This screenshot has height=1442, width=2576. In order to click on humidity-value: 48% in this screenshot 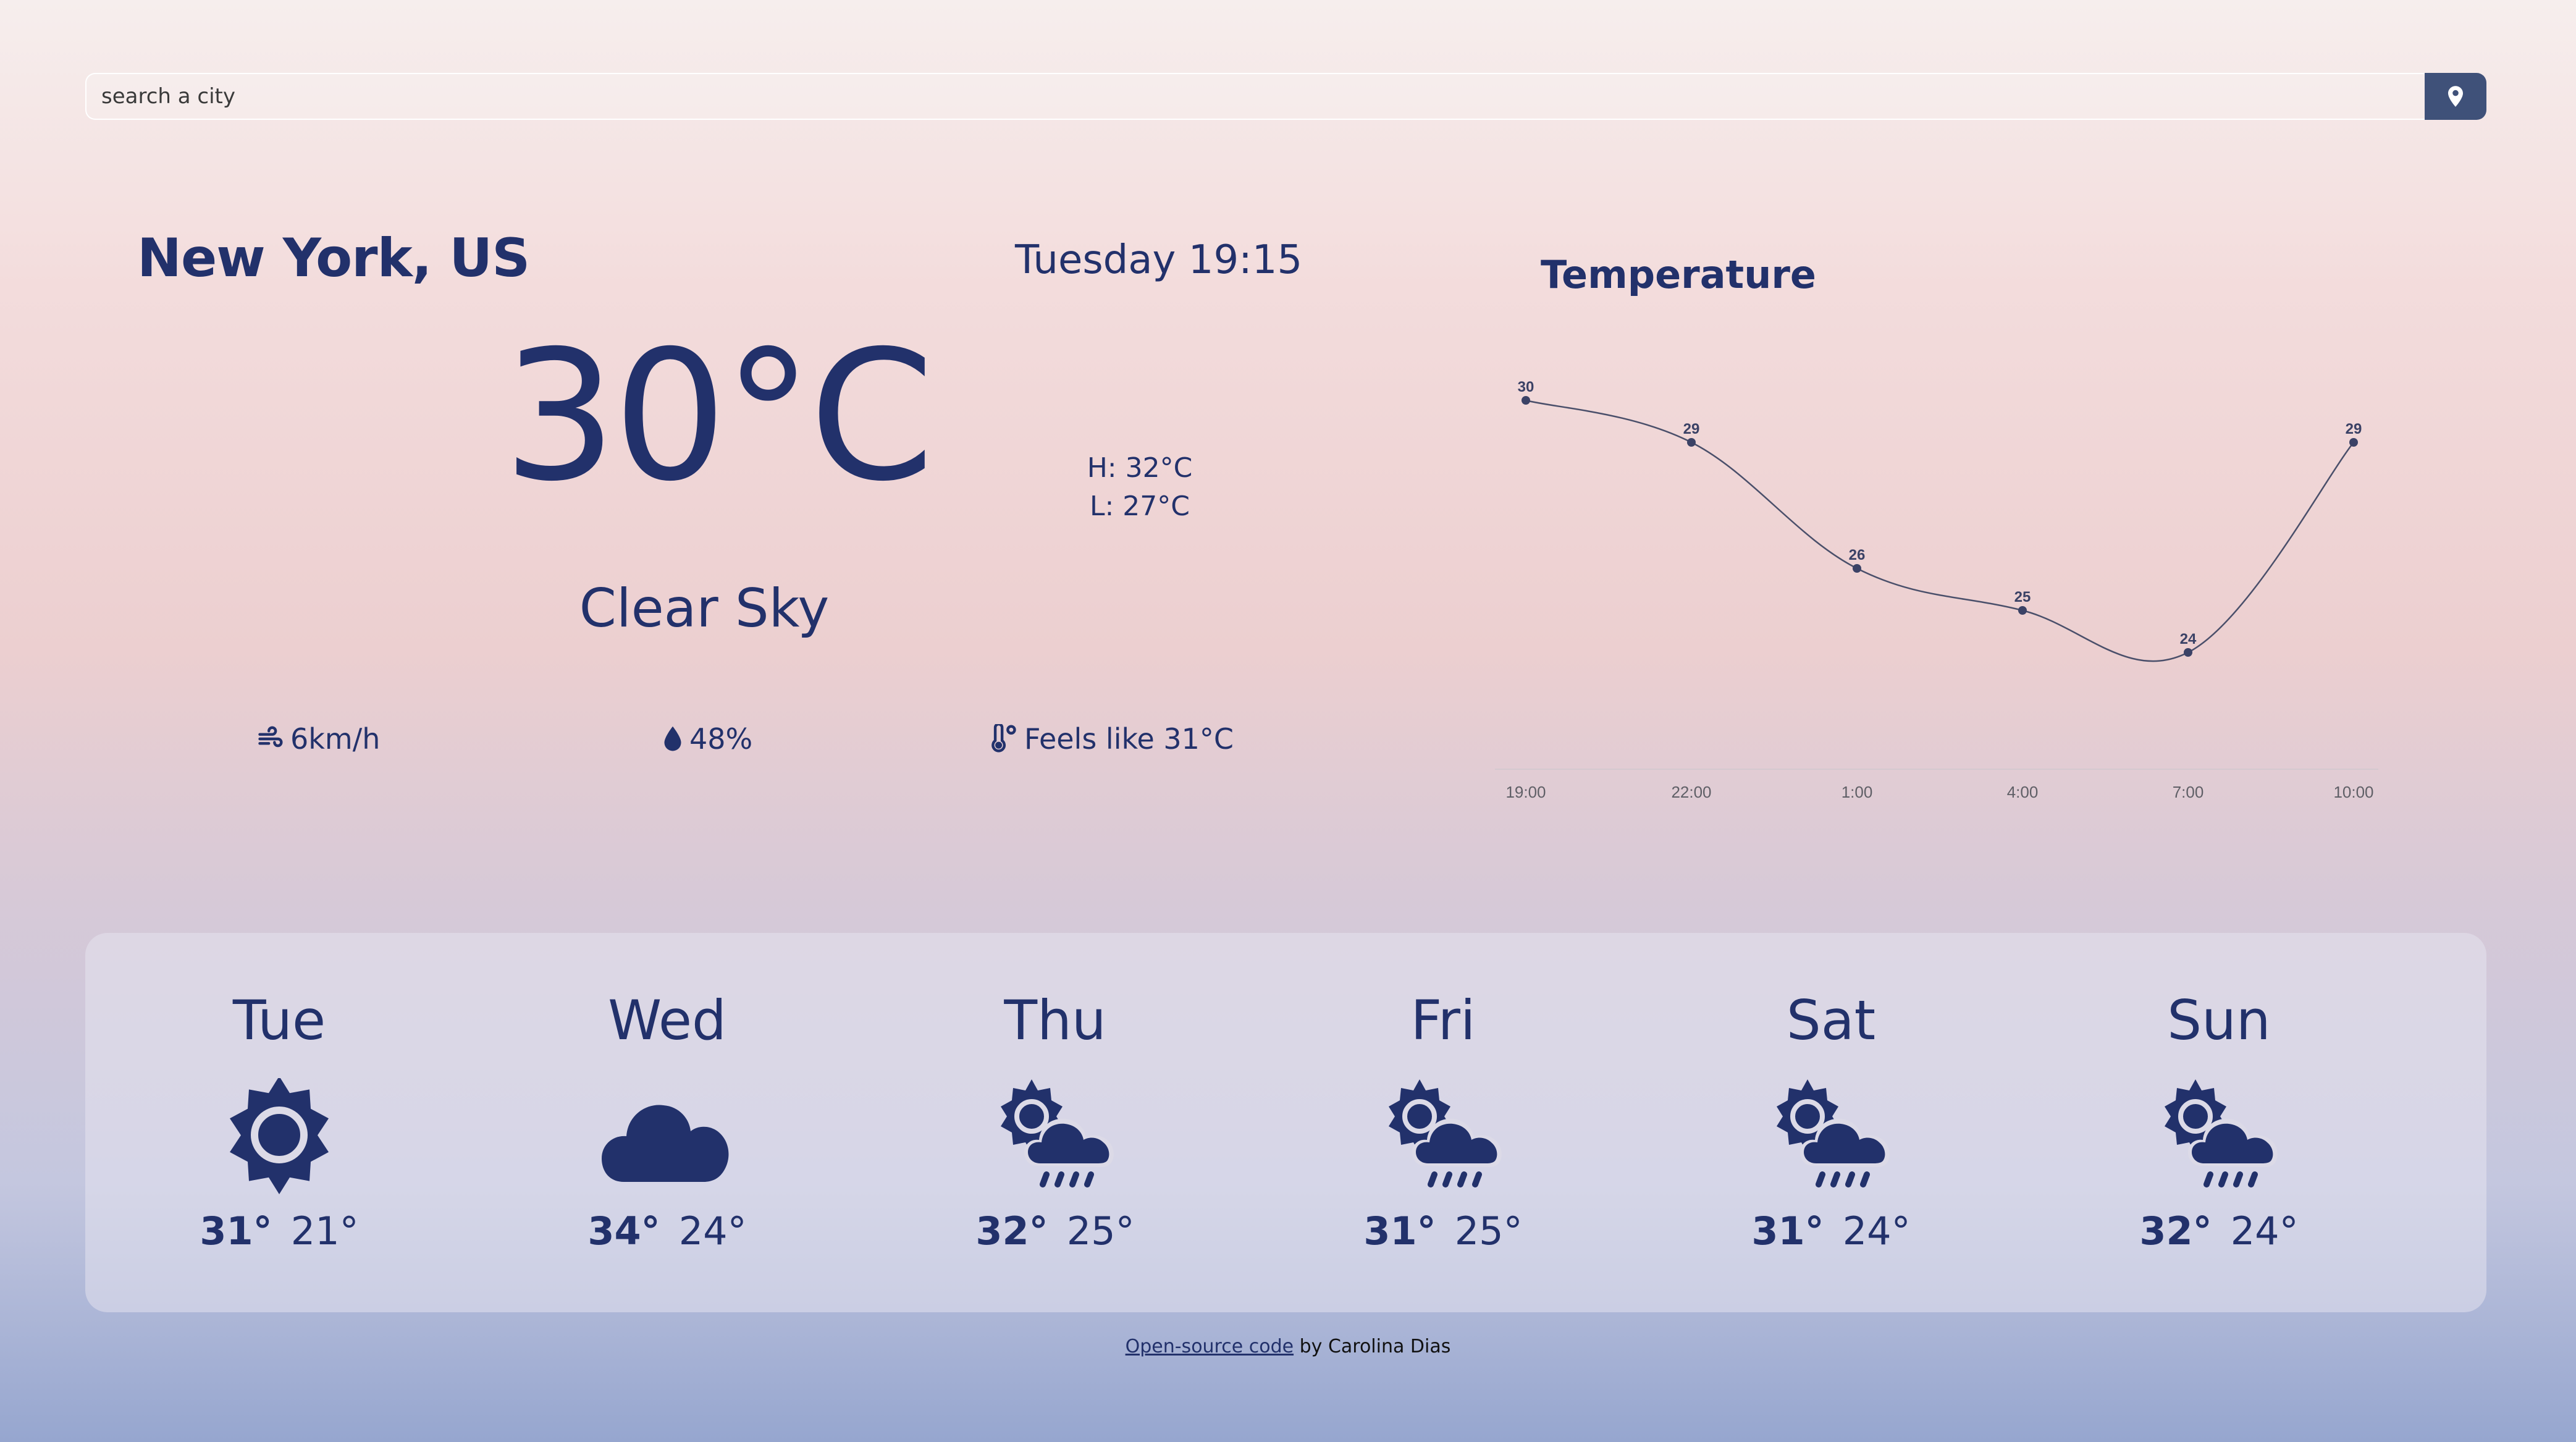, I will do `click(721, 739)`.